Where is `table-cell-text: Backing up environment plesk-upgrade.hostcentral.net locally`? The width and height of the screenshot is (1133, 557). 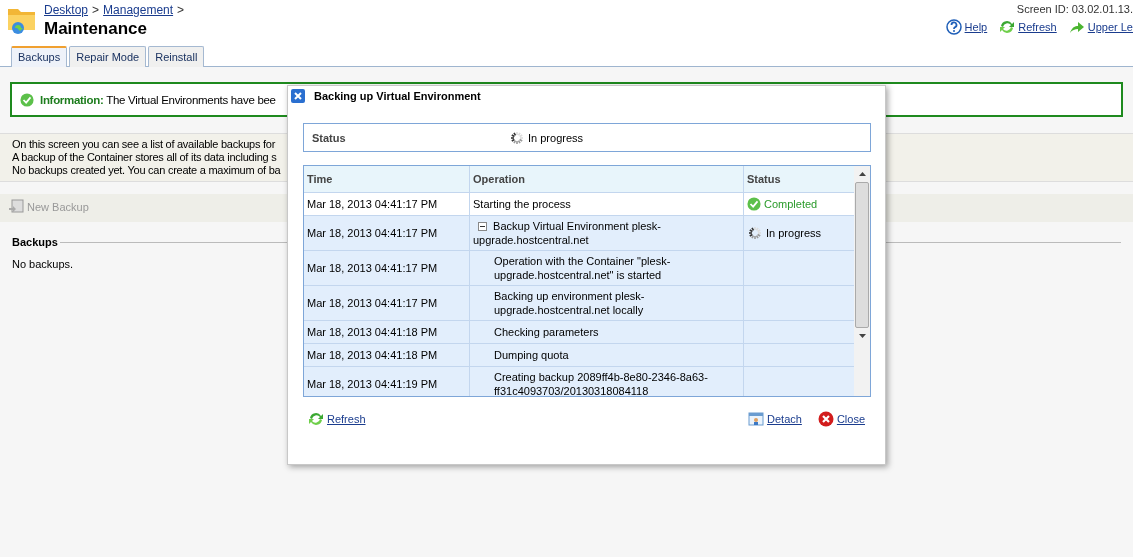 table-cell-text: Backing up environment plesk-upgrade.hostcentral.net locally is located at coordinates (569, 303).